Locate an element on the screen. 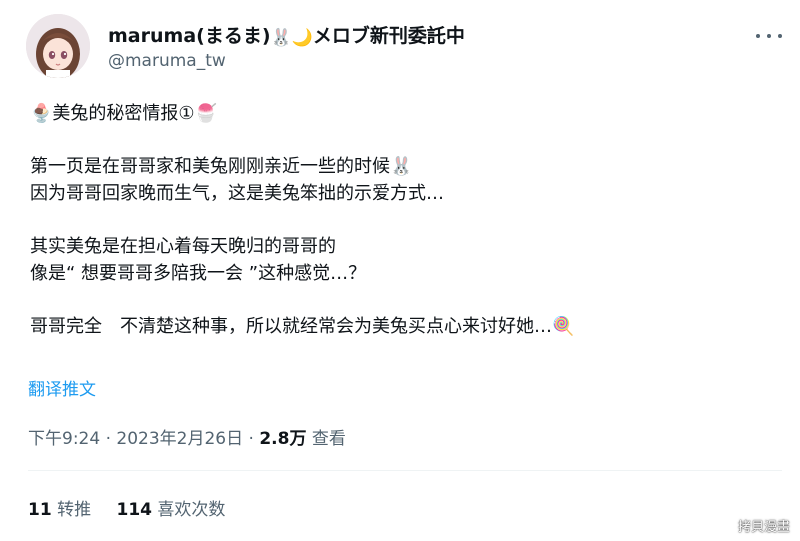 The width and height of the screenshot is (800, 541). tweet-line-6: 哥哥完全 不清楚这种事，所以就经常会为美兔买点心来讨好她…🍭 is located at coordinates (400, 326).